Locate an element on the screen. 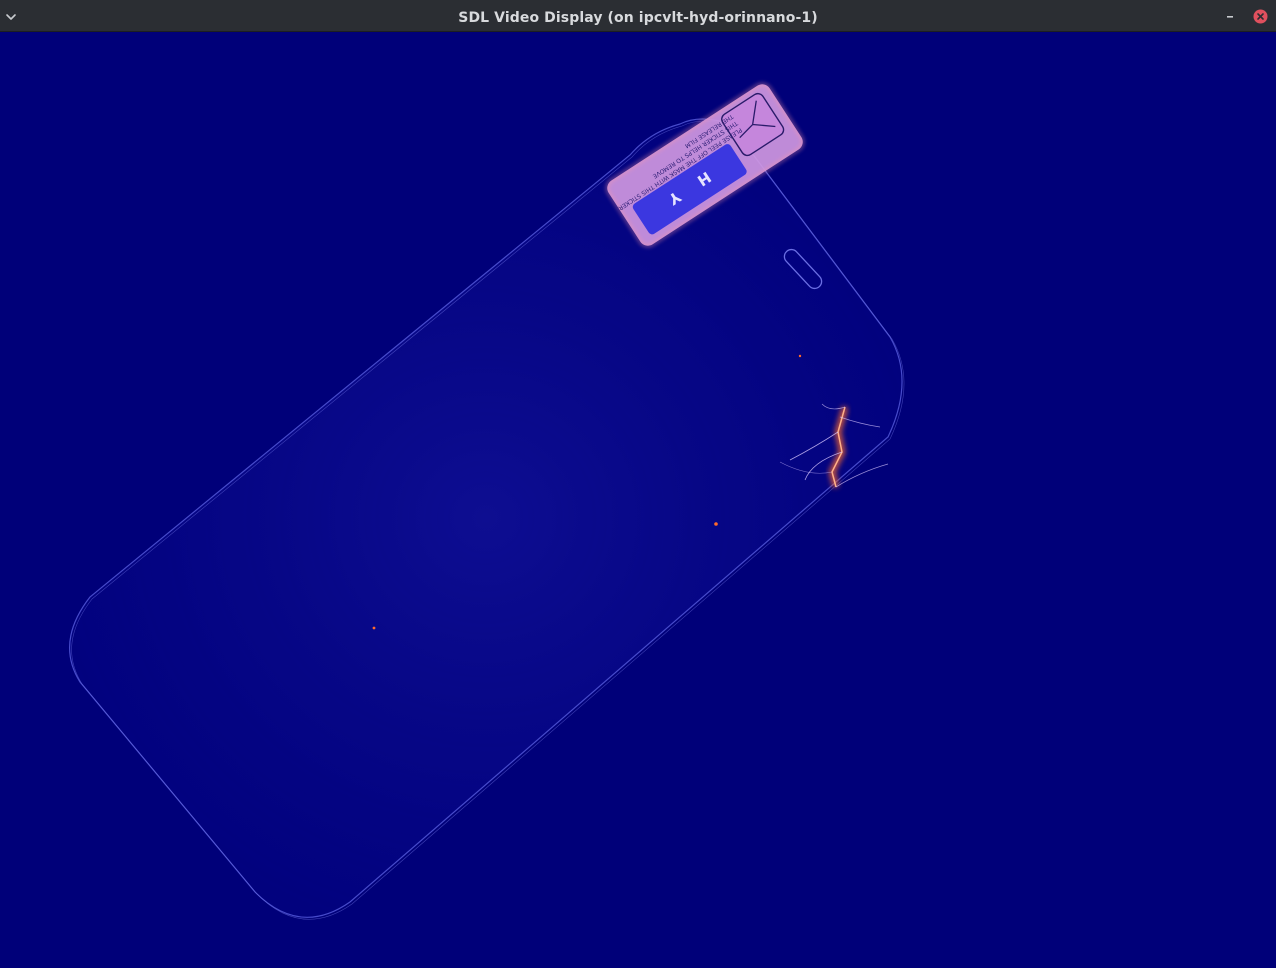 This screenshot has width=1276, height=968. close-button is located at coordinates (1260, 16).